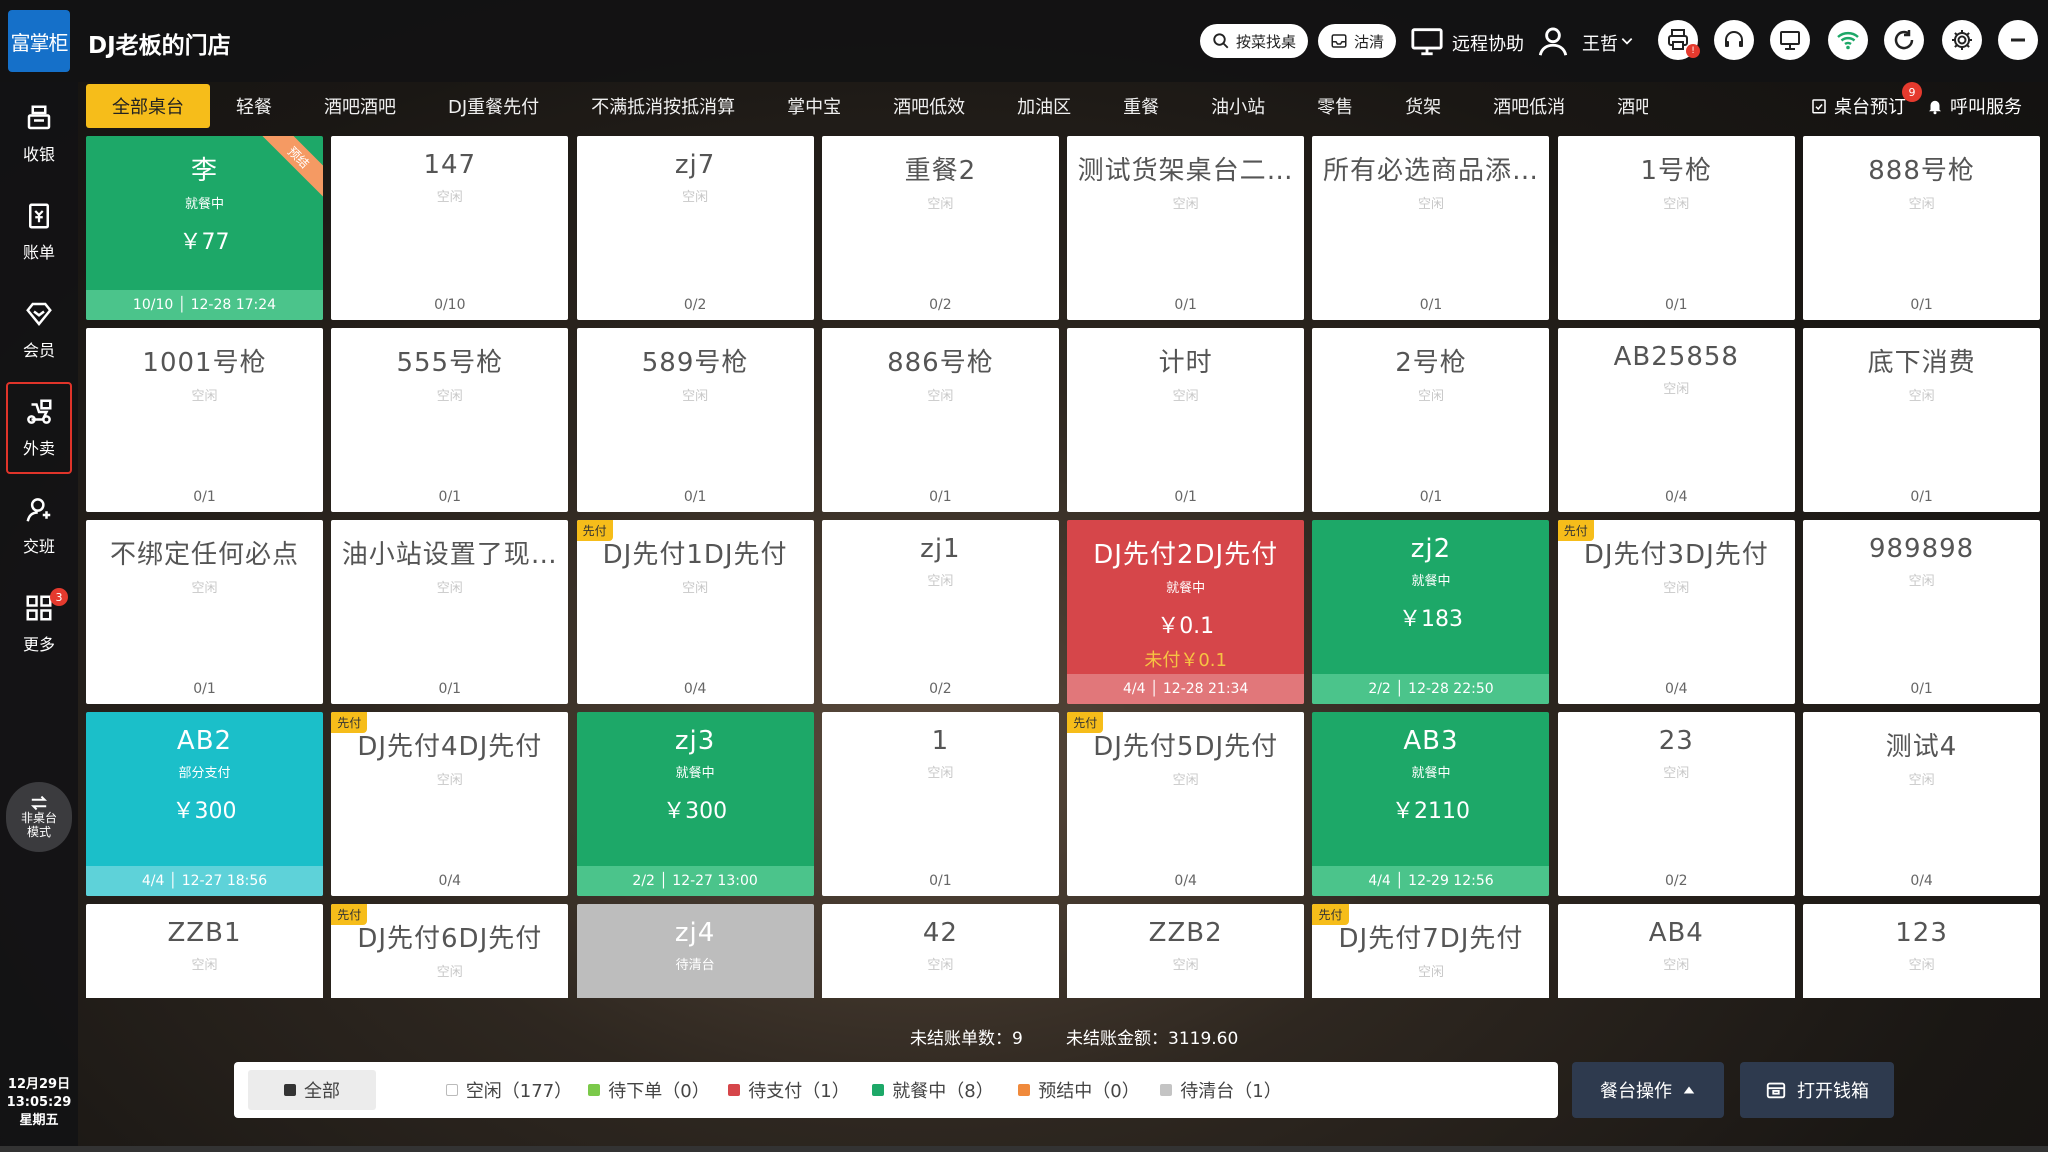 This screenshot has height=1152, width=2048. Describe the element at coordinates (1186, 951) in the screenshot. I see `table-card: ZZB2 空闲` at that location.